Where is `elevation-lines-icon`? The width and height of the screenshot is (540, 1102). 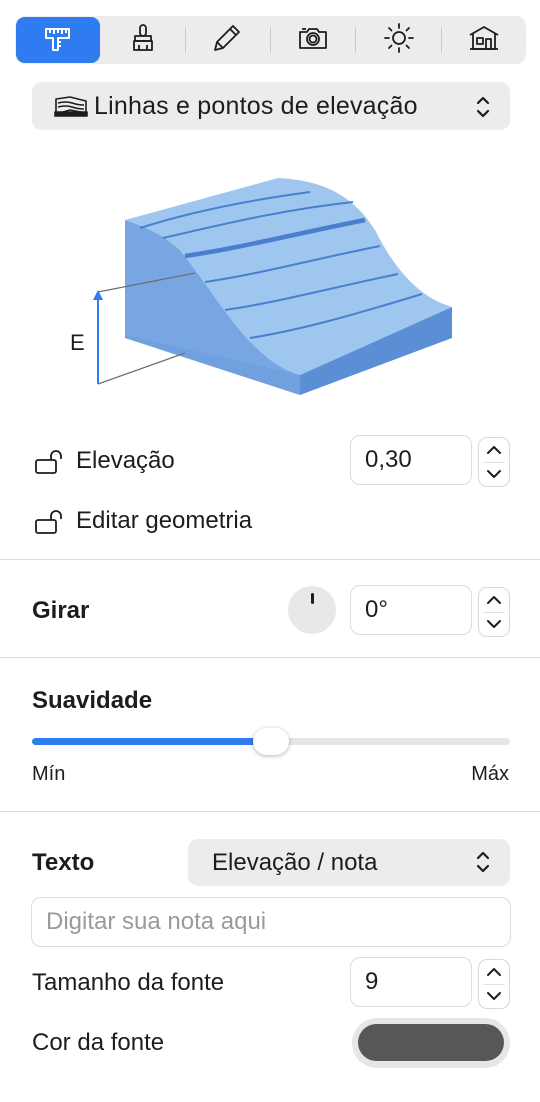
elevation-lines-icon is located at coordinates (72, 106).